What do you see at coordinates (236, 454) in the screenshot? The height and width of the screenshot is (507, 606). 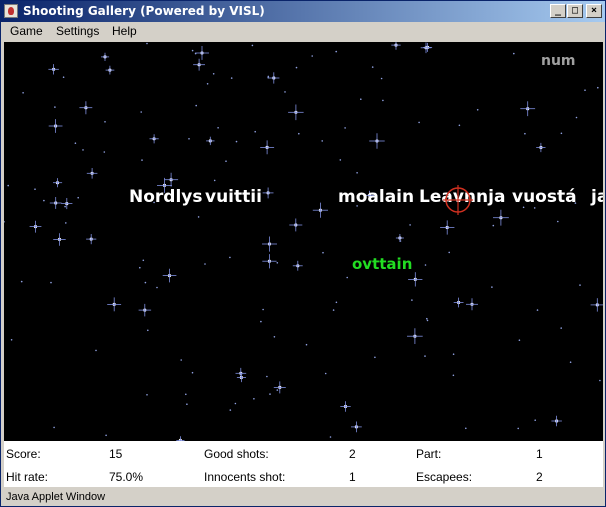 I see `good-shots-label: Good shots:` at bounding box center [236, 454].